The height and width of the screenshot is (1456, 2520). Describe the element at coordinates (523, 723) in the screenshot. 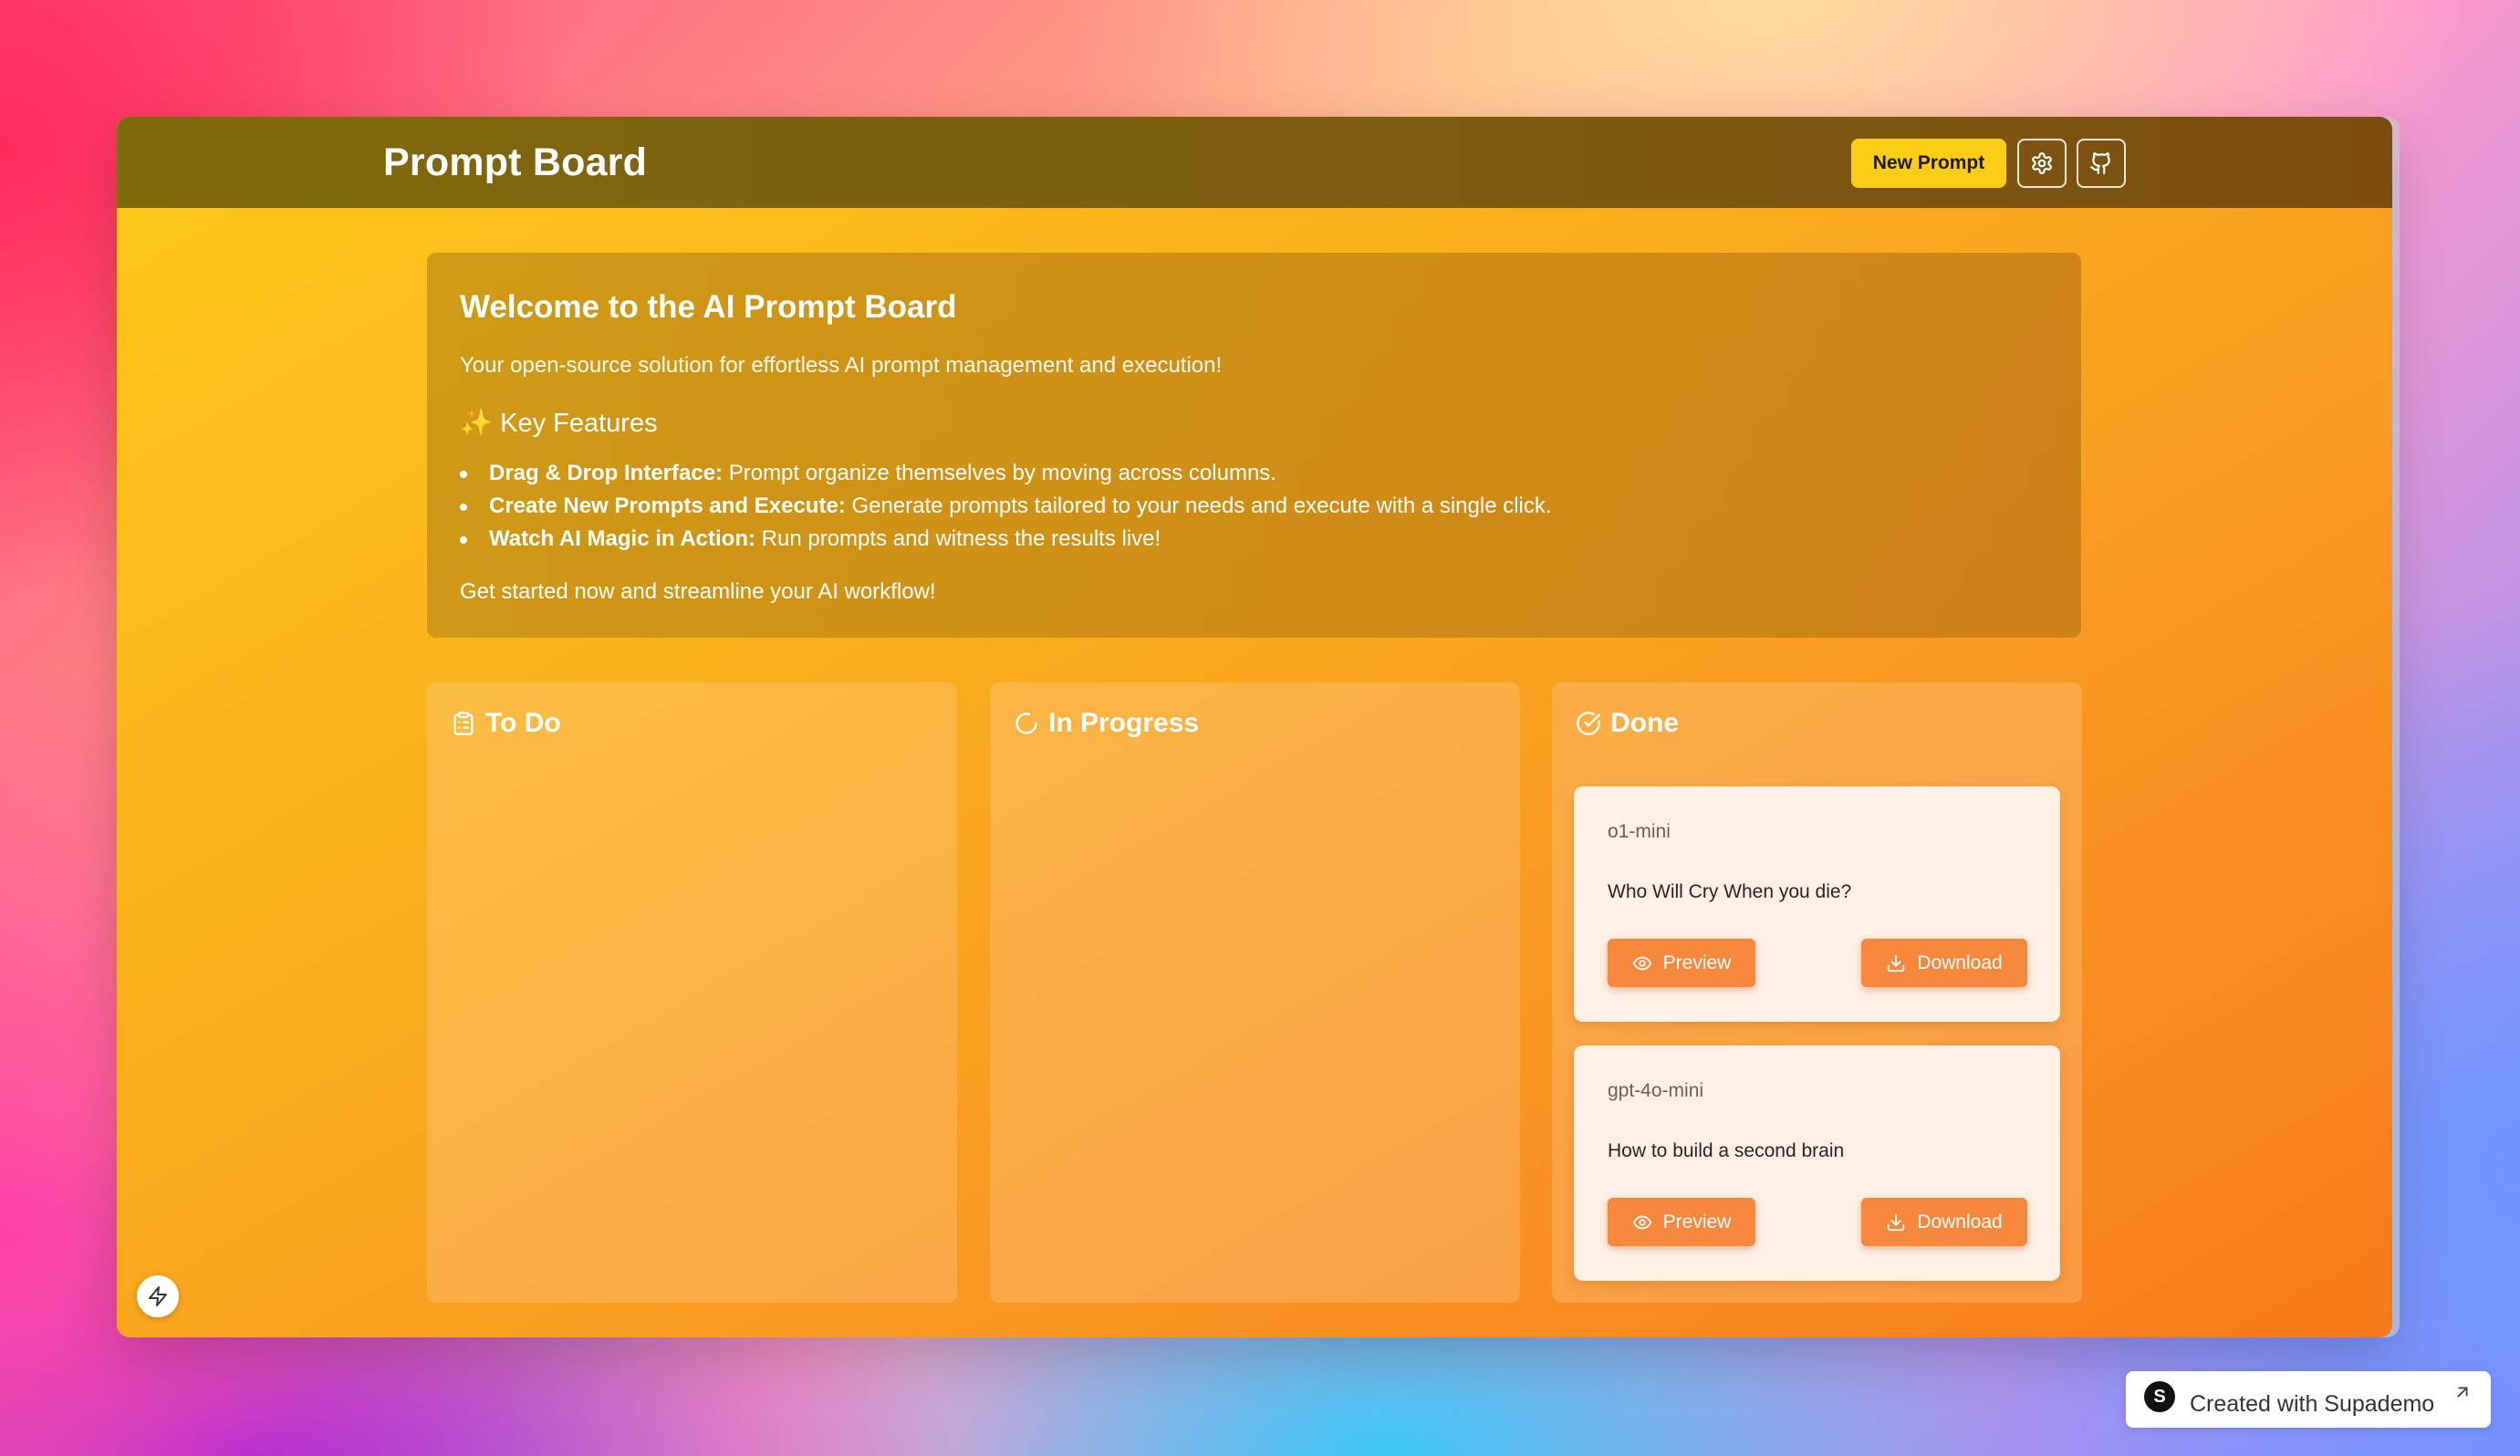

I see `column-title: To Do` at that location.